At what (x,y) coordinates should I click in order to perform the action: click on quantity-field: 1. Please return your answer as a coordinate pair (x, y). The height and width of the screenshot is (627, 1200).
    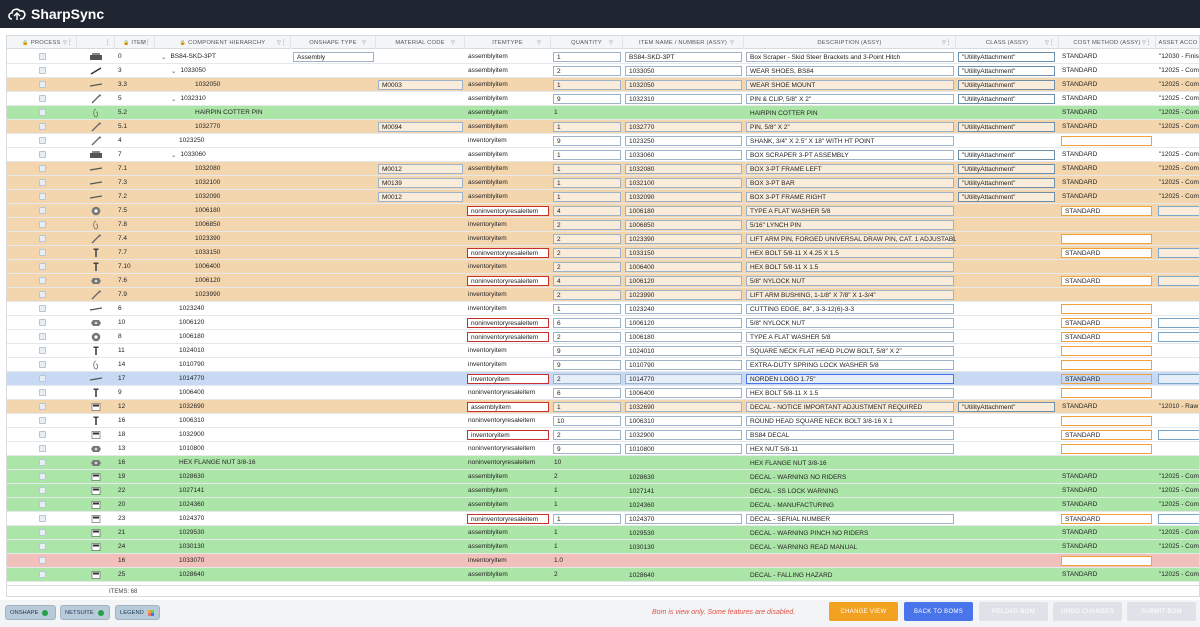
    Looking at the image, I should click on (587, 519).